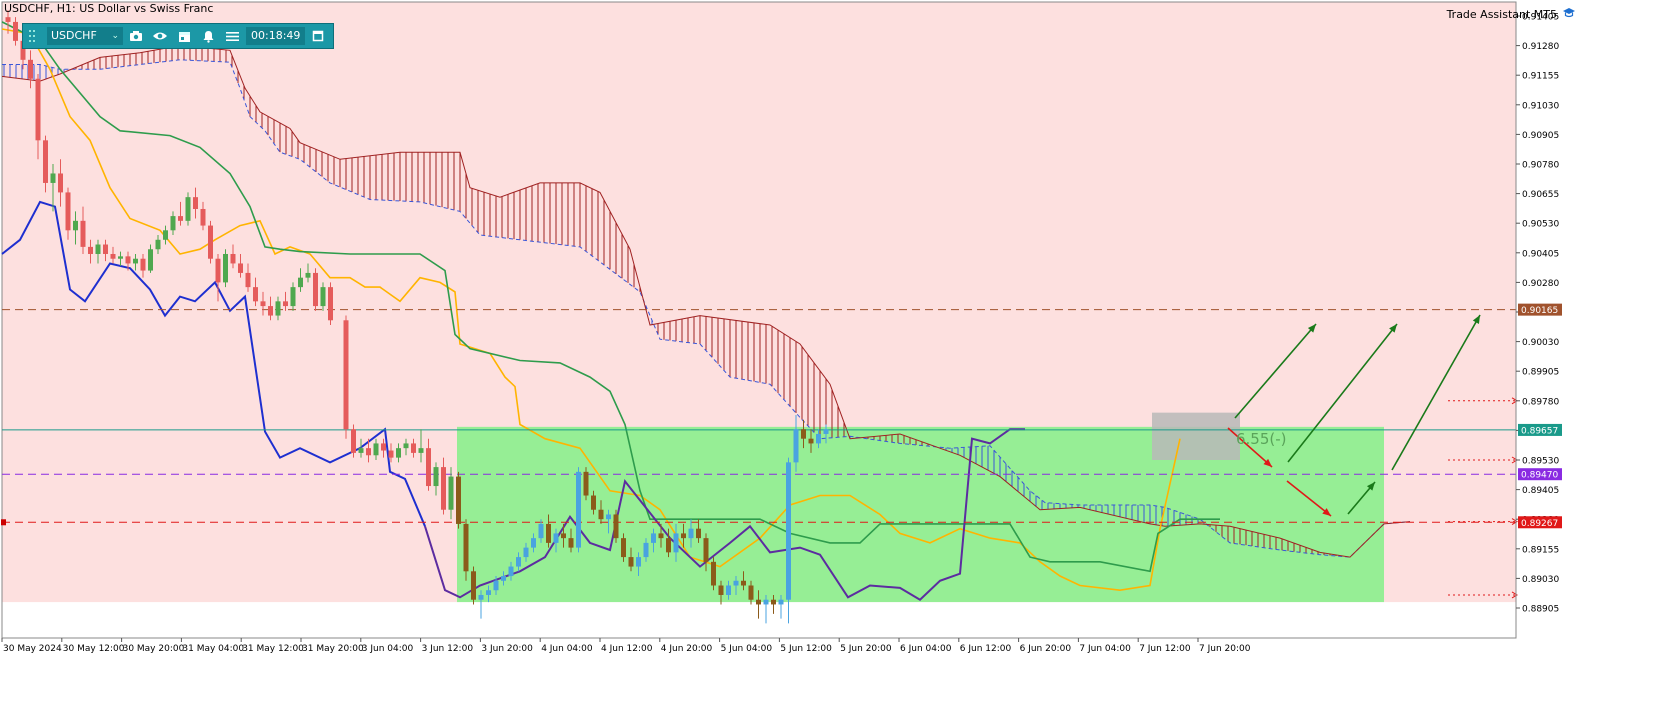  I want to click on y-tick-label: 0.88905, so click(1540, 610).